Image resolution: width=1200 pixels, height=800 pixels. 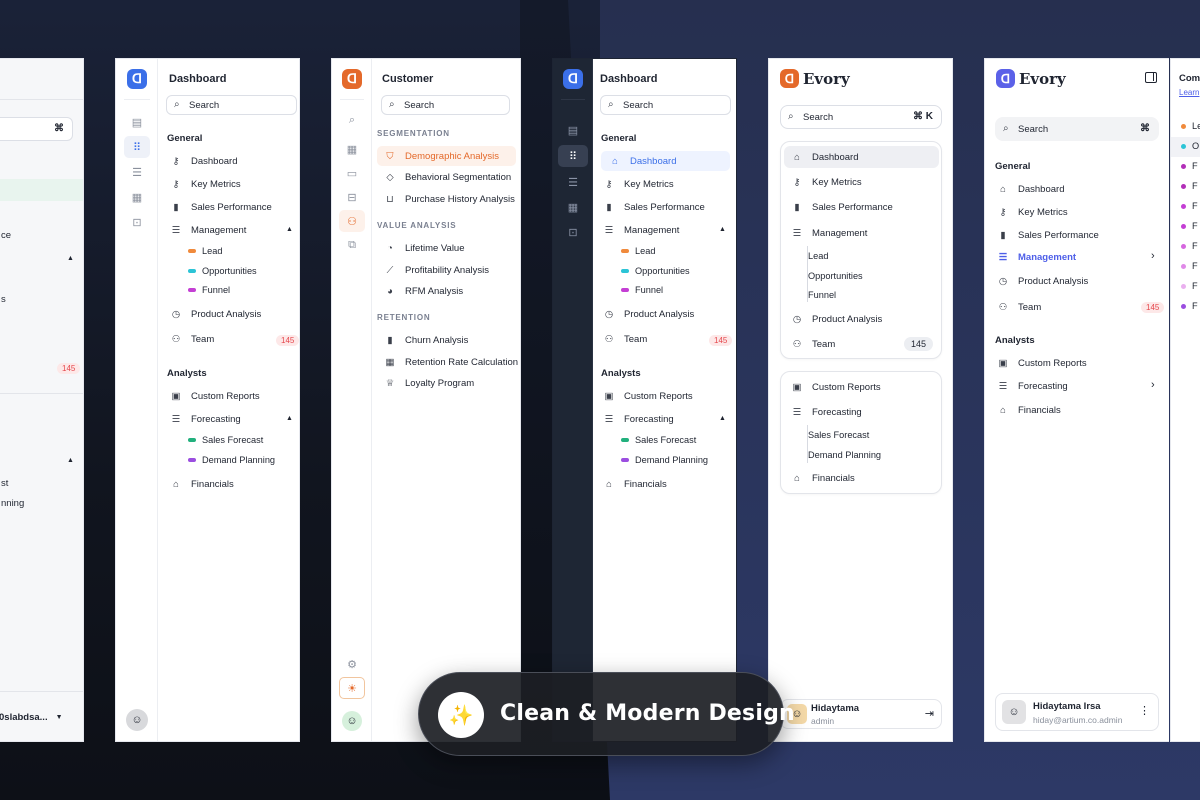 I want to click on logout-icon: ⇥, so click(x=929, y=713).